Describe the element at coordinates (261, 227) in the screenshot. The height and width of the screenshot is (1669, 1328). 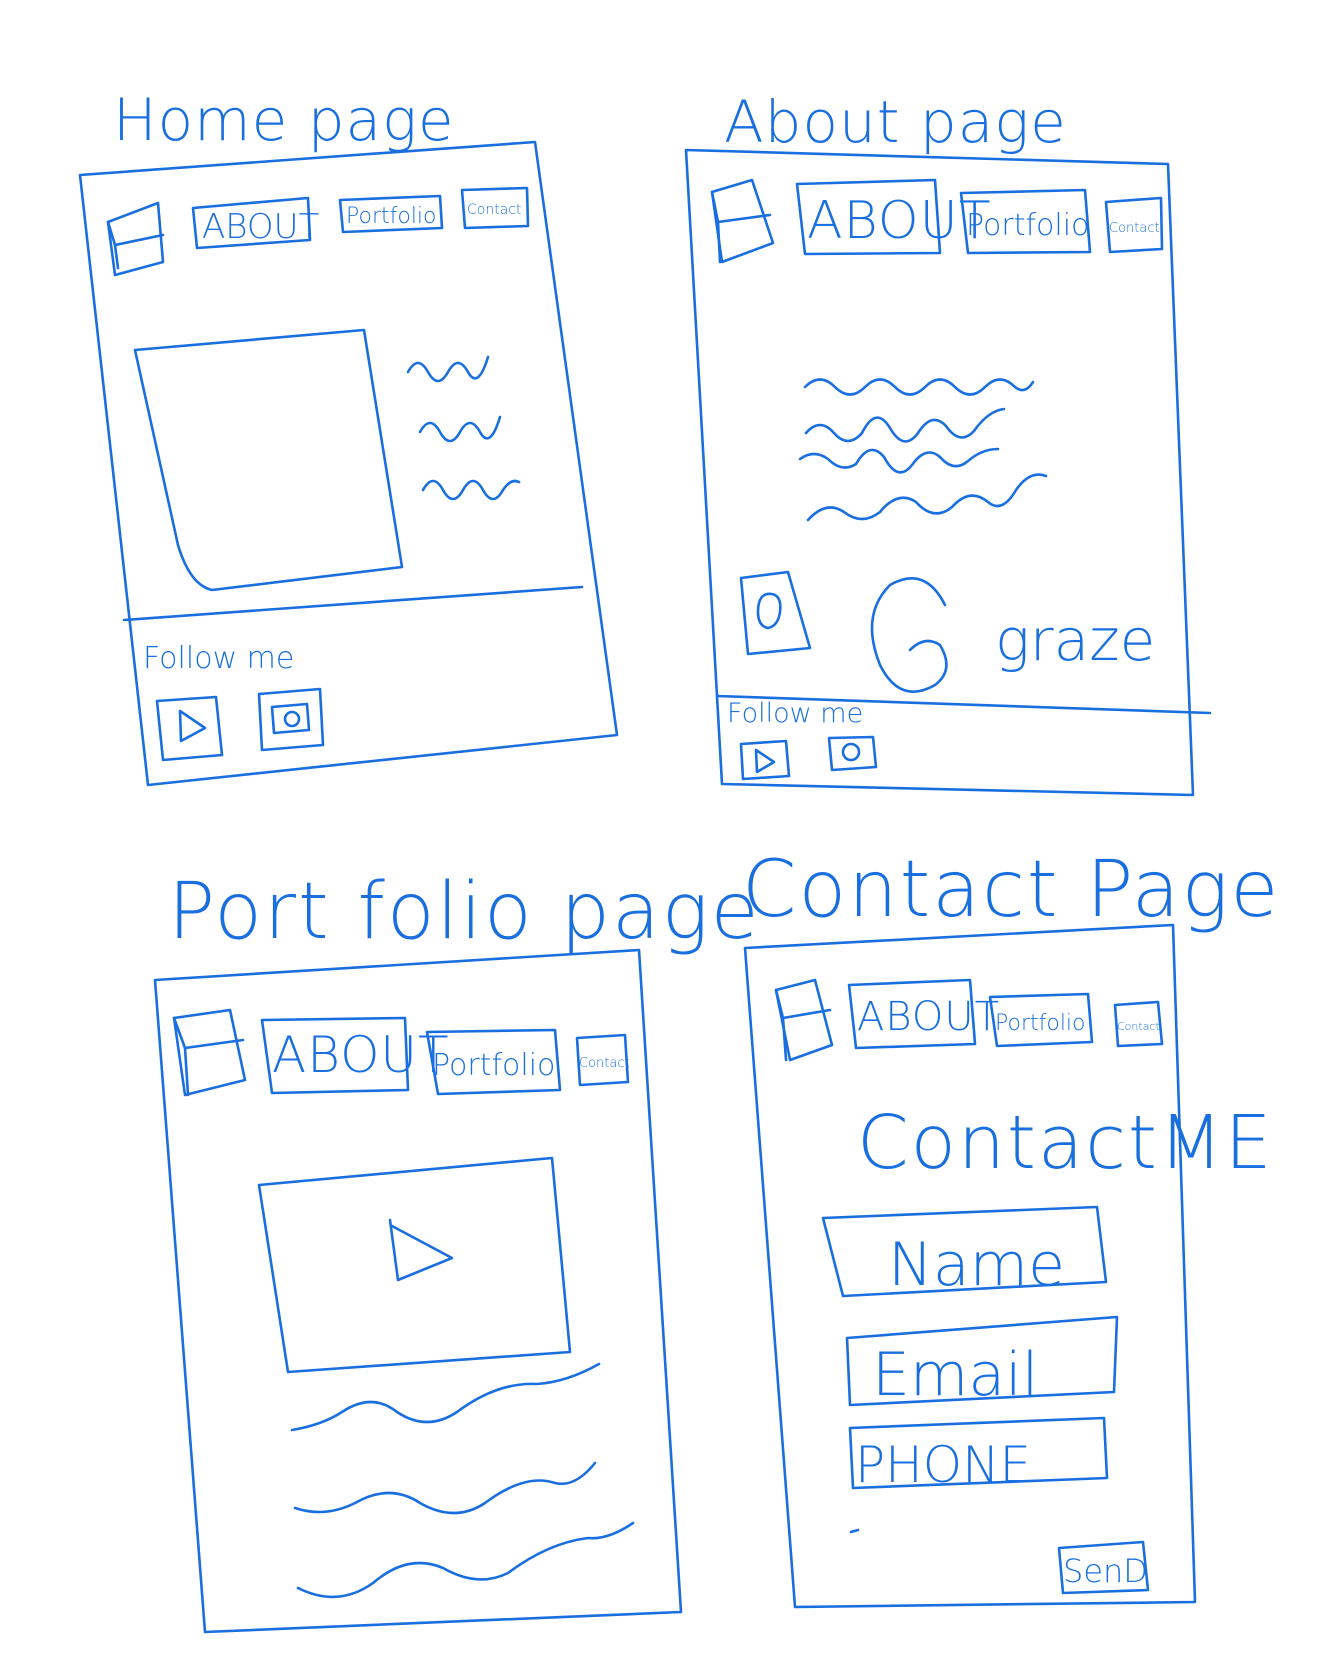
I see `home-nav-about-label: ABOUT` at that location.